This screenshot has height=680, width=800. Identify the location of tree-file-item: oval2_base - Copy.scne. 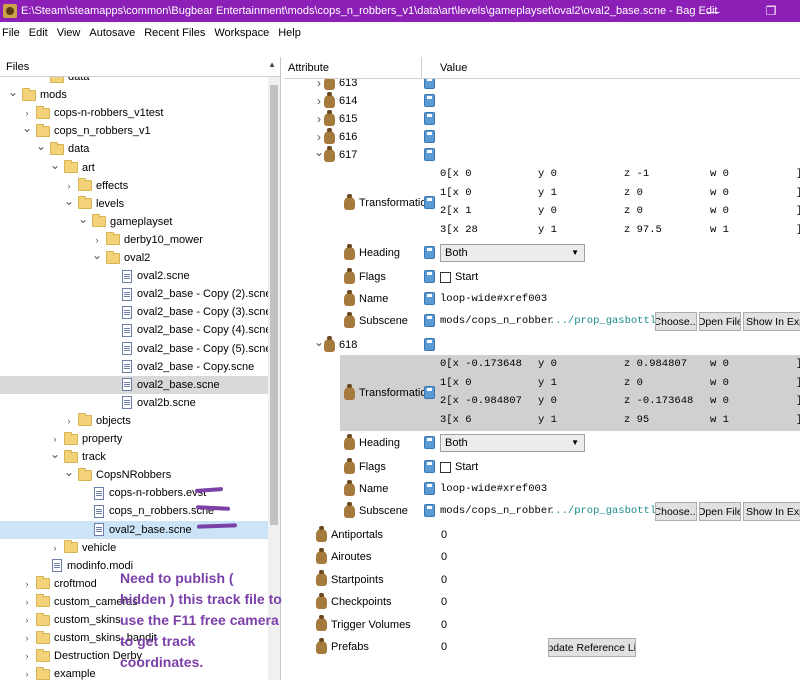
(127, 367).